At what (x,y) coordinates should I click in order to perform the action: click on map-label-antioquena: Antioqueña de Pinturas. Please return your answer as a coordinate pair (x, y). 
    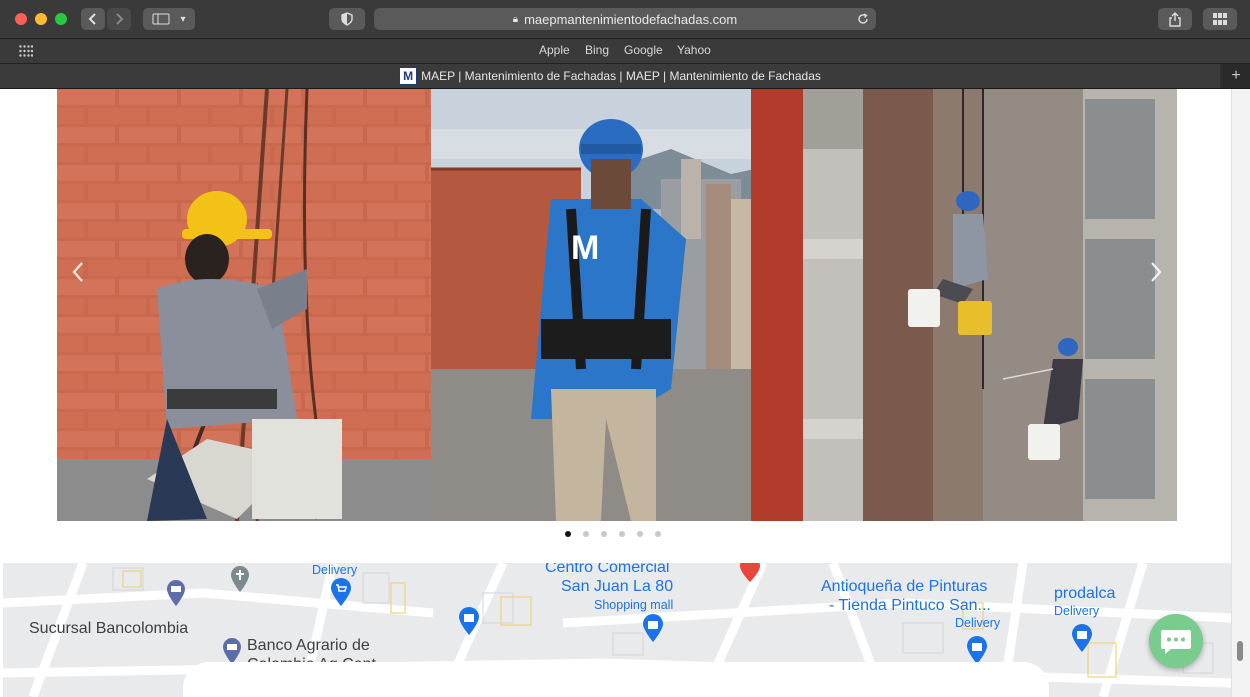
    Looking at the image, I should click on (904, 586).